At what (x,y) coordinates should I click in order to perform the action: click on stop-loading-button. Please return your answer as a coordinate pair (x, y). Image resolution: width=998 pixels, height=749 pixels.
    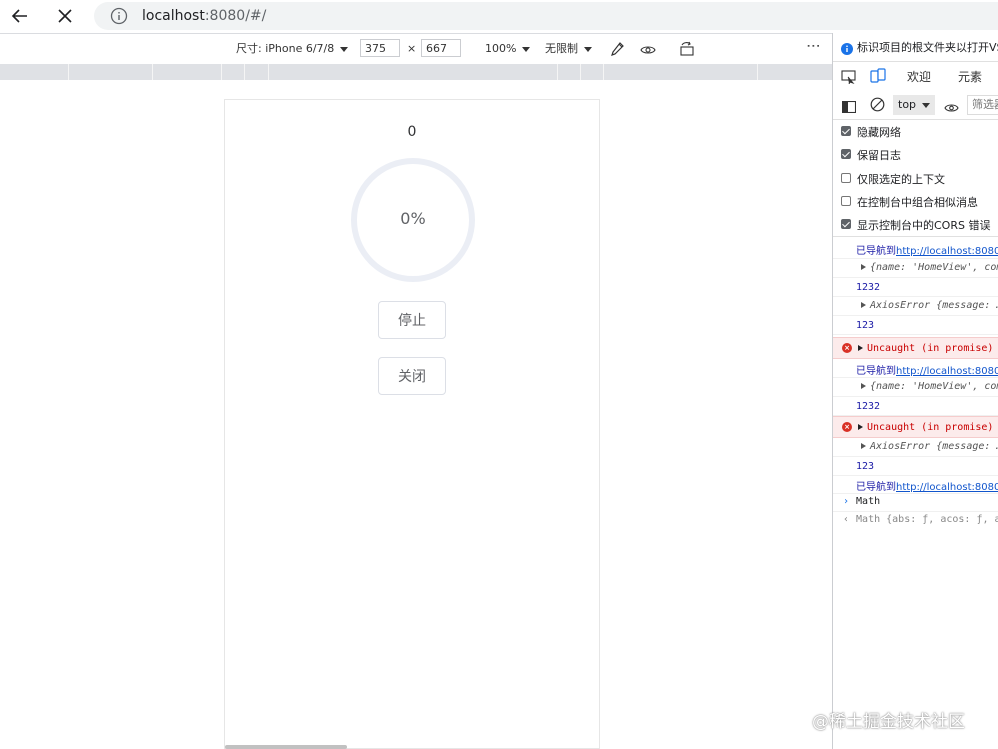
    Looking at the image, I should click on (65, 16).